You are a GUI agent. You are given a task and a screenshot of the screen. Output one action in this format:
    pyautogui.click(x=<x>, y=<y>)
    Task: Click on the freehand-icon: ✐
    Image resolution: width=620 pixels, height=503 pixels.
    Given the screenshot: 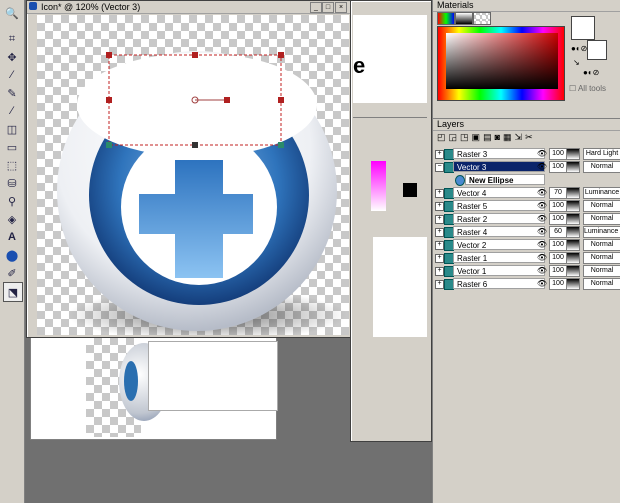 What is the action you would take?
    pyautogui.click(x=12, y=273)
    